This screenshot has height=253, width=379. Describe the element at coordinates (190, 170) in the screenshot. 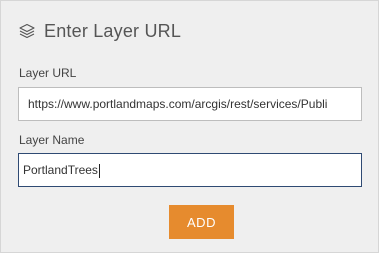

I see `layer-name-input: PortlandTrees` at that location.